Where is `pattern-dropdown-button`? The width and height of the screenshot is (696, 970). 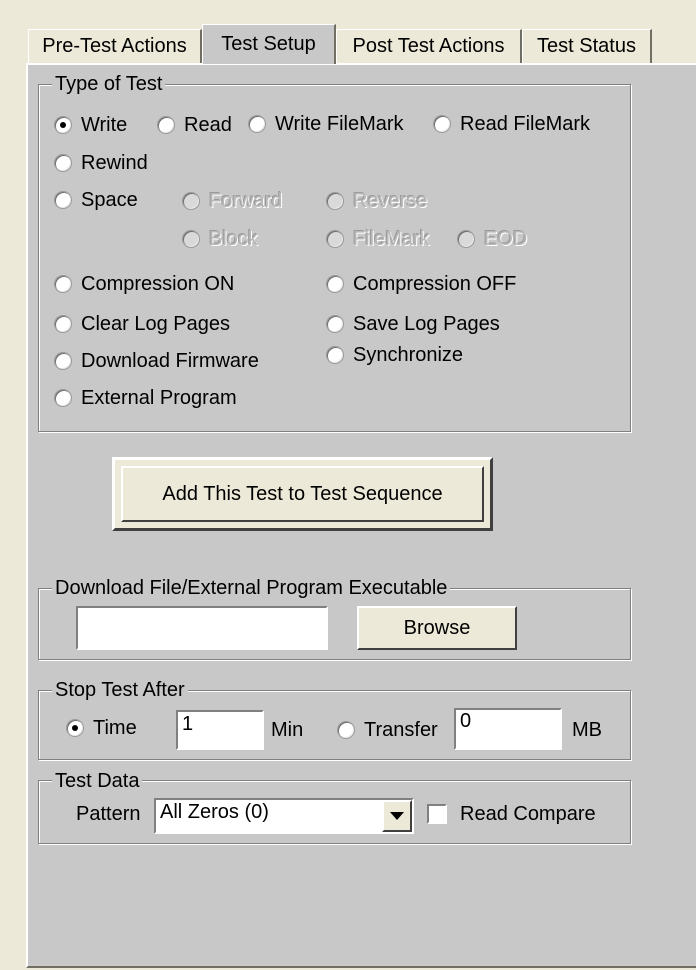 pattern-dropdown-button is located at coordinates (397, 816).